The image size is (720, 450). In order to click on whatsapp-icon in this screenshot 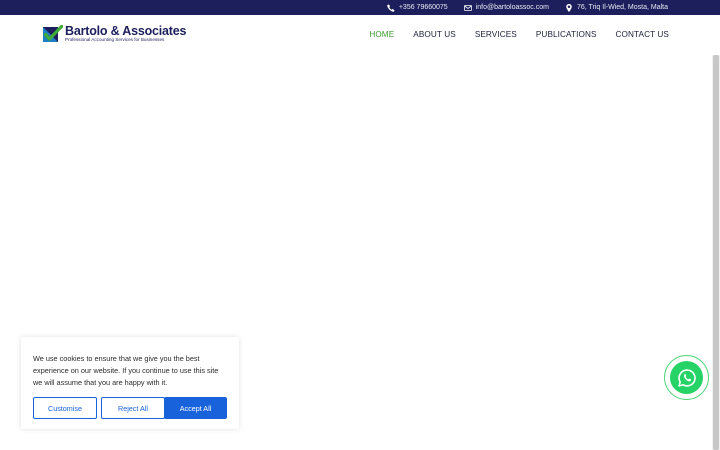, I will do `click(686, 377)`.